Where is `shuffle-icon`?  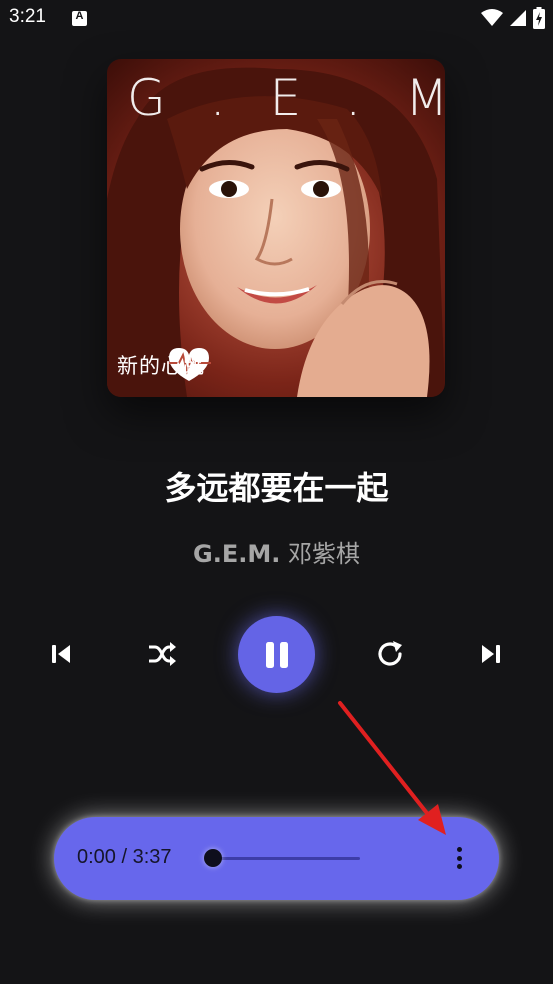
shuffle-icon is located at coordinates (162, 654).